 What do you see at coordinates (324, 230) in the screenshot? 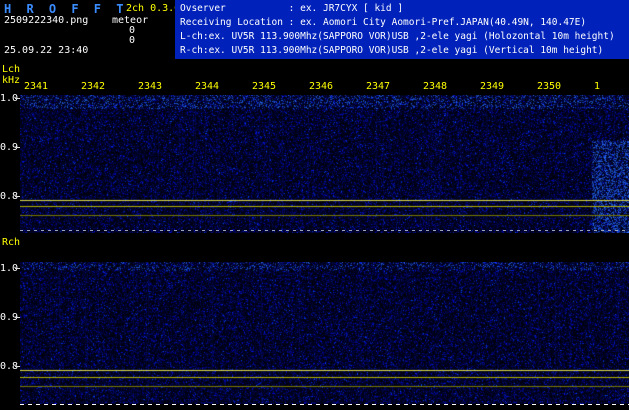
I see `lch-baseline-dashed` at bounding box center [324, 230].